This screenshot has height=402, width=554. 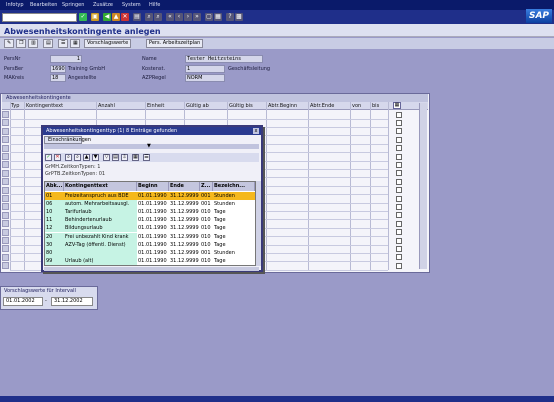 What do you see at coordinates (86, 157) in the screenshot?
I see `sort-asc-icon: ▲` at bounding box center [86, 157].